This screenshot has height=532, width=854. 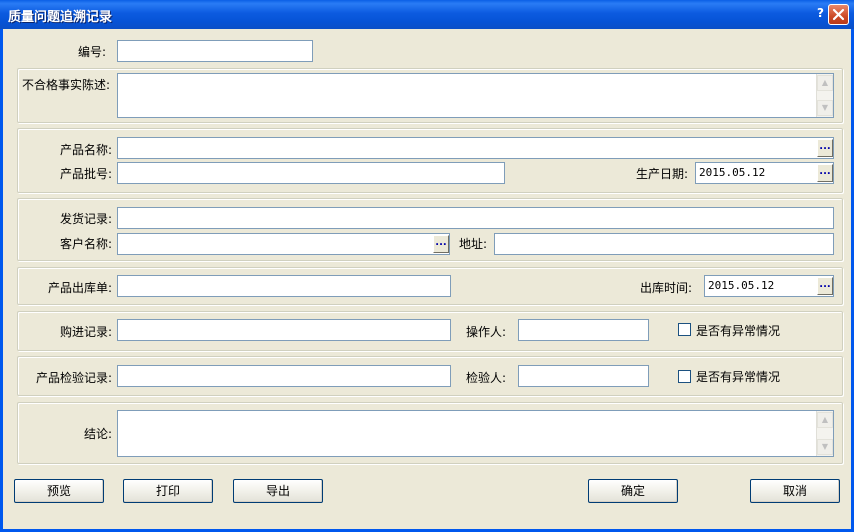 What do you see at coordinates (475, 148) in the screenshot?
I see `product-name-field` at bounding box center [475, 148].